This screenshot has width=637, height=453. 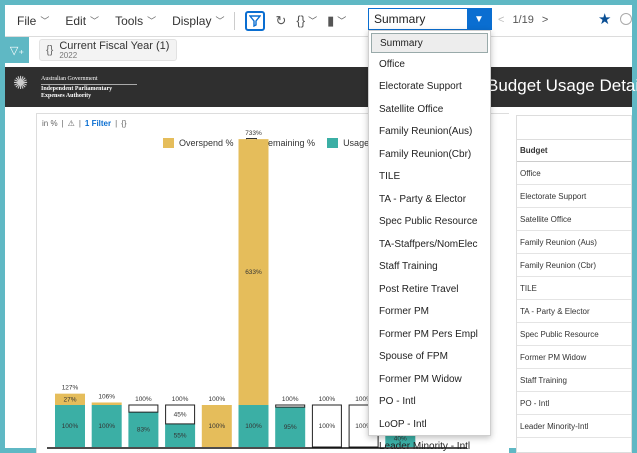 What do you see at coordinates (574, 357) in the screenshot?
I see `table-row: Former PM Widow` at bounding box center [574, 357].